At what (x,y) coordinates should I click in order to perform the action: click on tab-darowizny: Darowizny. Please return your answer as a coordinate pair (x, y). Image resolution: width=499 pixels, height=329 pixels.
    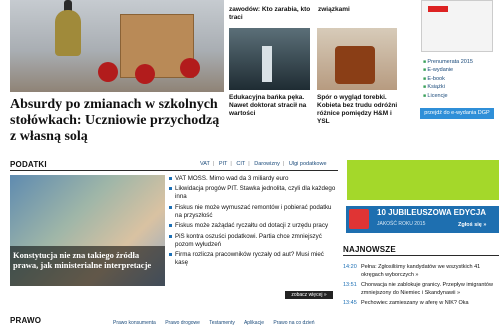
    Looking at the image, I should click on (267, 164).